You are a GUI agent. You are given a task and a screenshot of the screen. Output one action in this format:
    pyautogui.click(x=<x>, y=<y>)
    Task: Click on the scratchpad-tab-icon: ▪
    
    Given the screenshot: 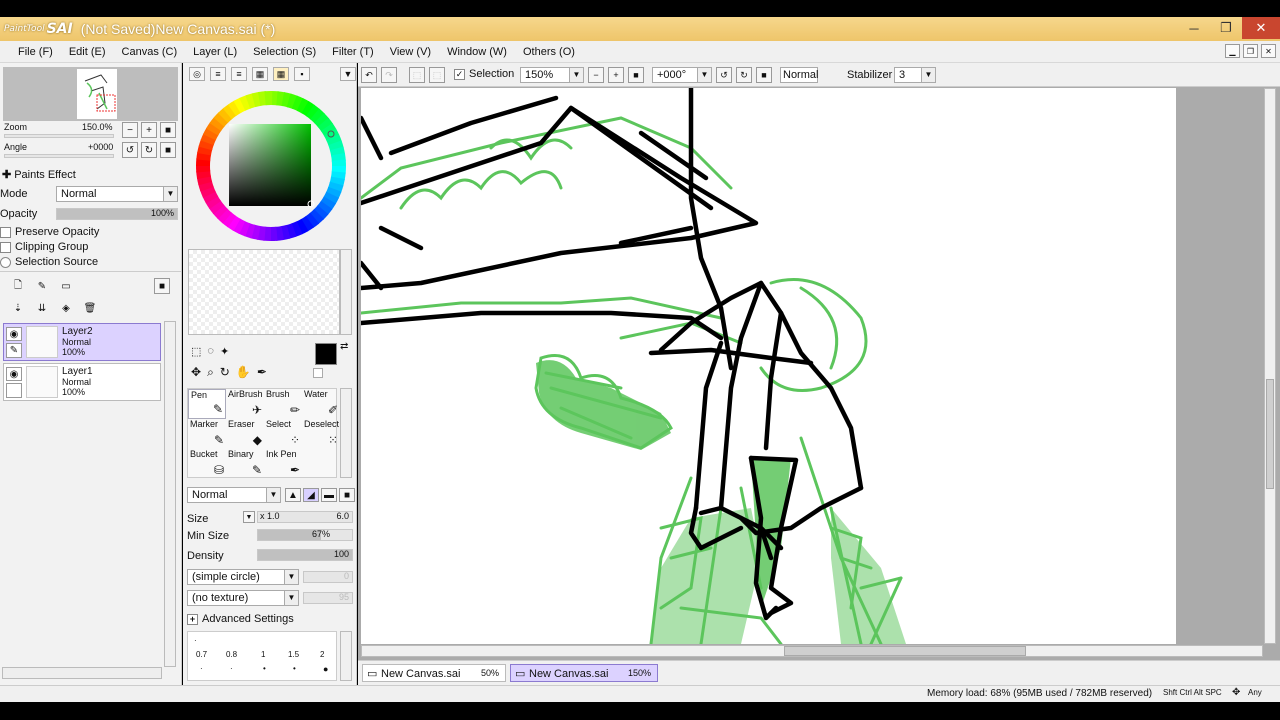 What is the action you would take?
    pyautogui.click(x=302, y=74)
    